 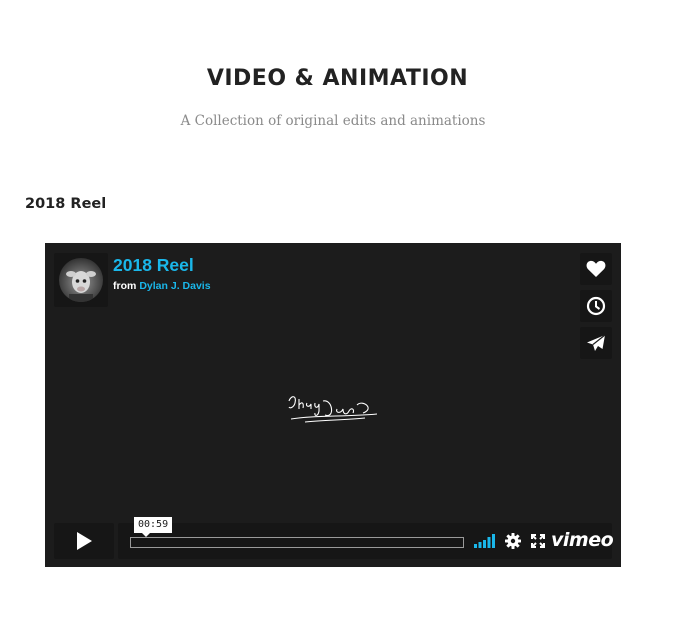 I want to click on time-tooltip: 00:59, so click(x=153, y=527).